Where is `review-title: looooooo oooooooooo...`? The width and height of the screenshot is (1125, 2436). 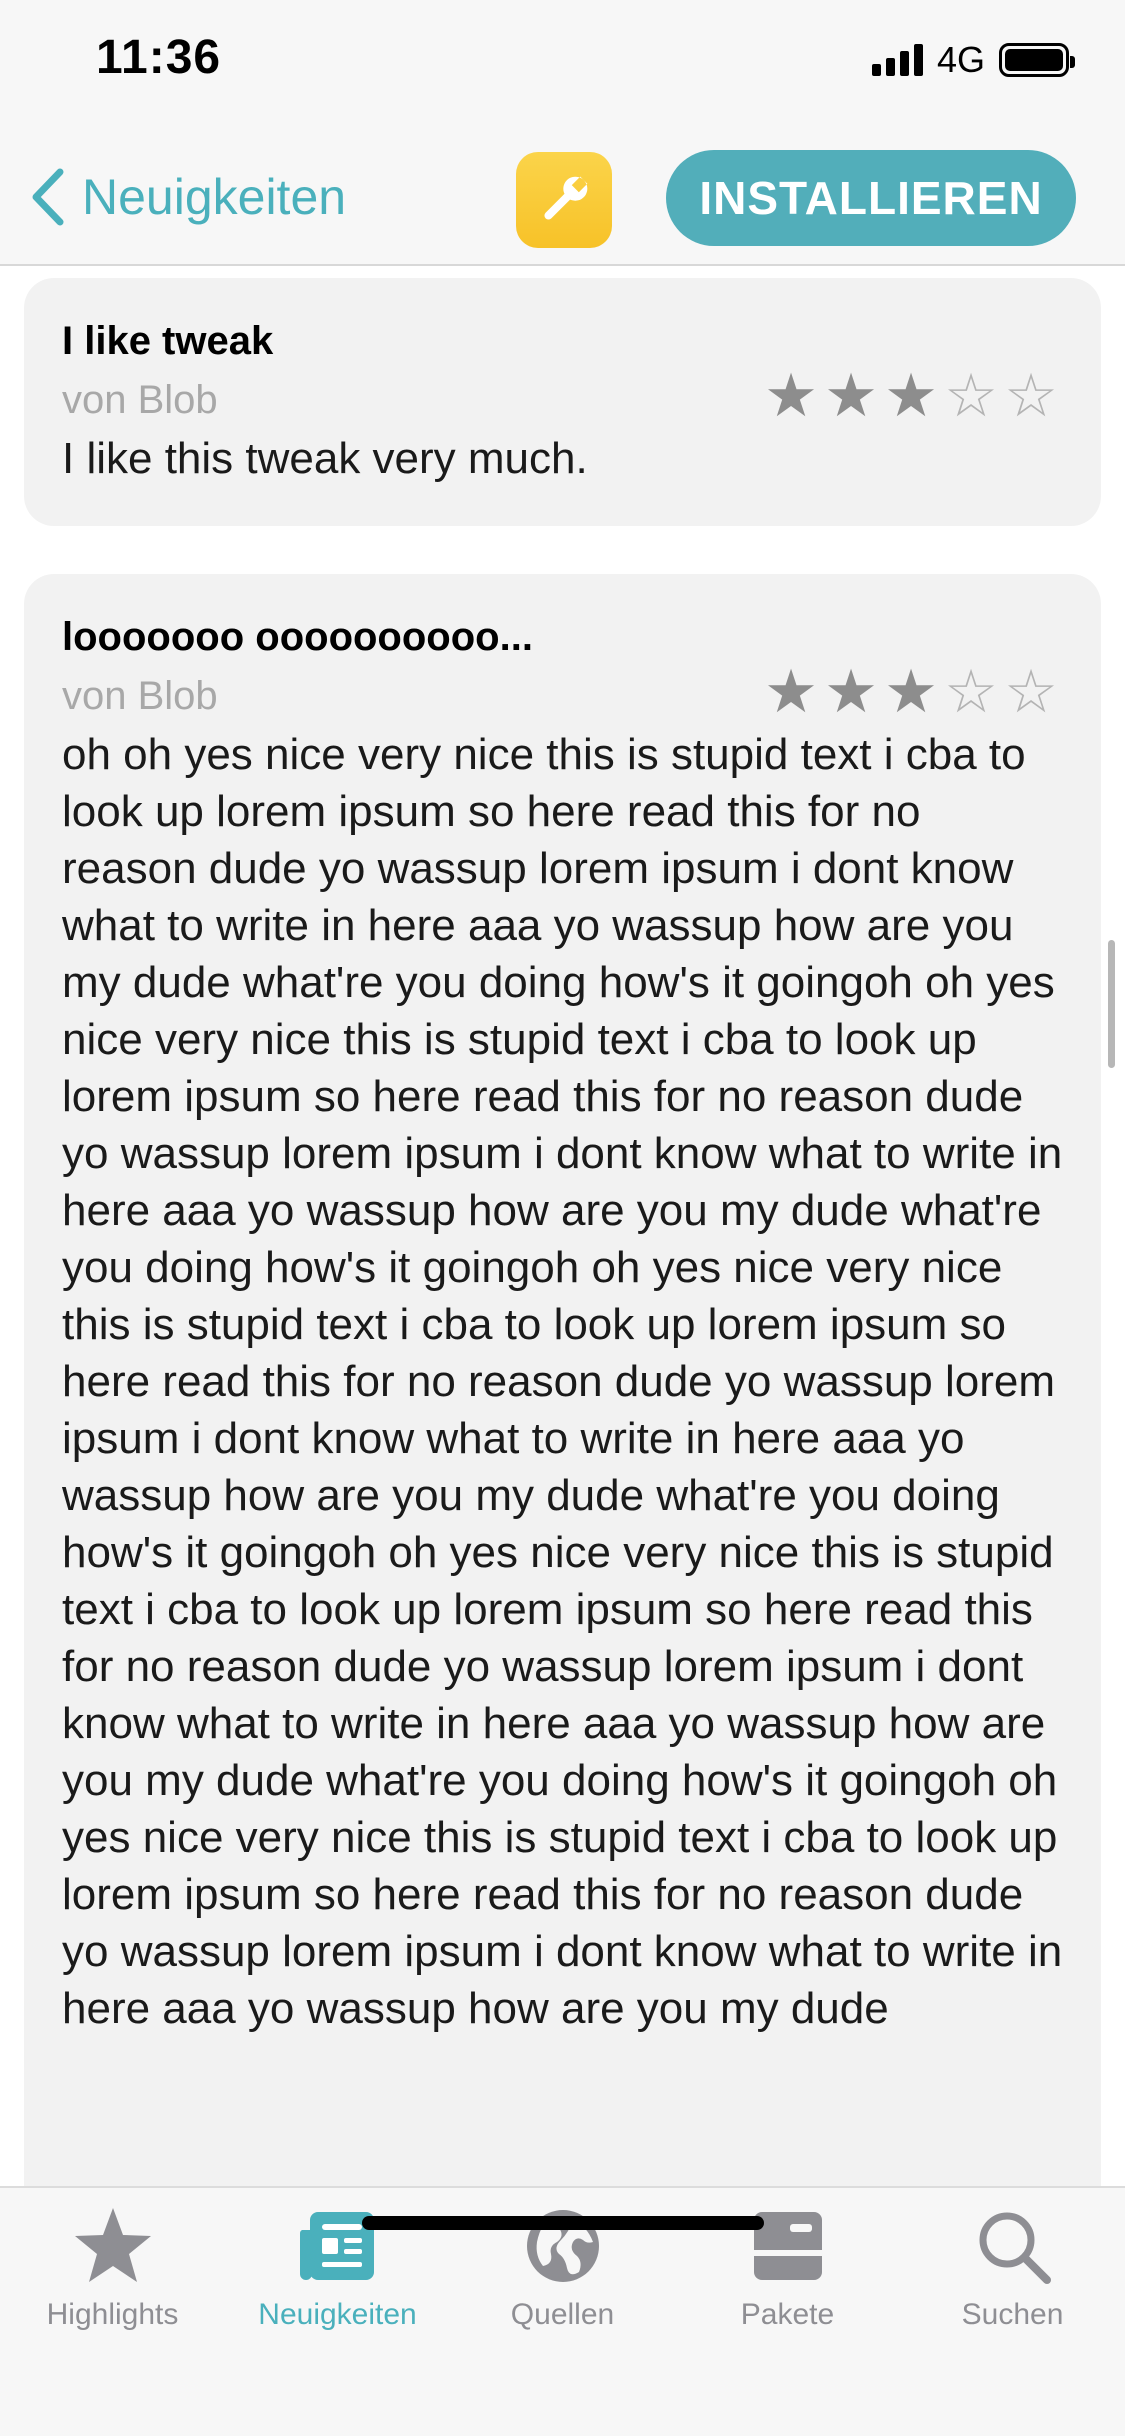 review-title: looooooo oooooooooo... is located at coordinates (297, 637).